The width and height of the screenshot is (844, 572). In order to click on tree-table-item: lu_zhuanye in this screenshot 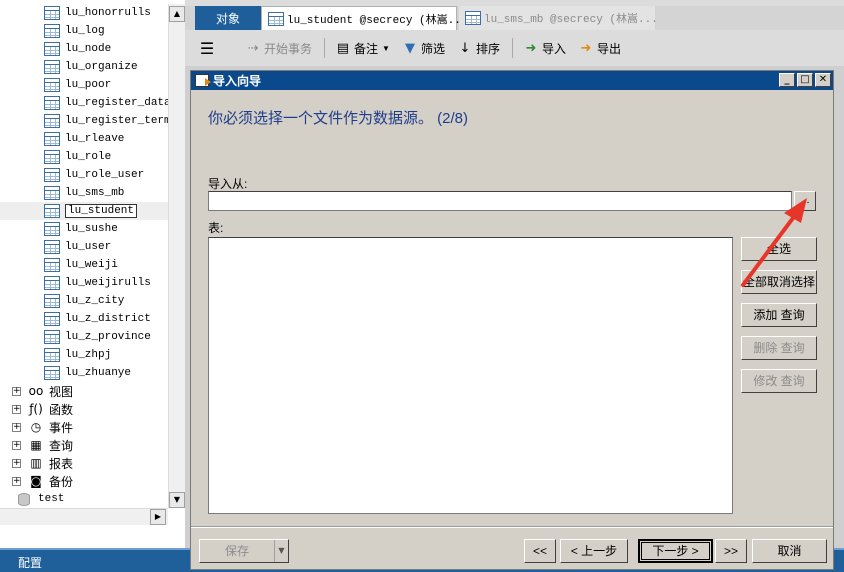, I will do `click(84, 373)`.